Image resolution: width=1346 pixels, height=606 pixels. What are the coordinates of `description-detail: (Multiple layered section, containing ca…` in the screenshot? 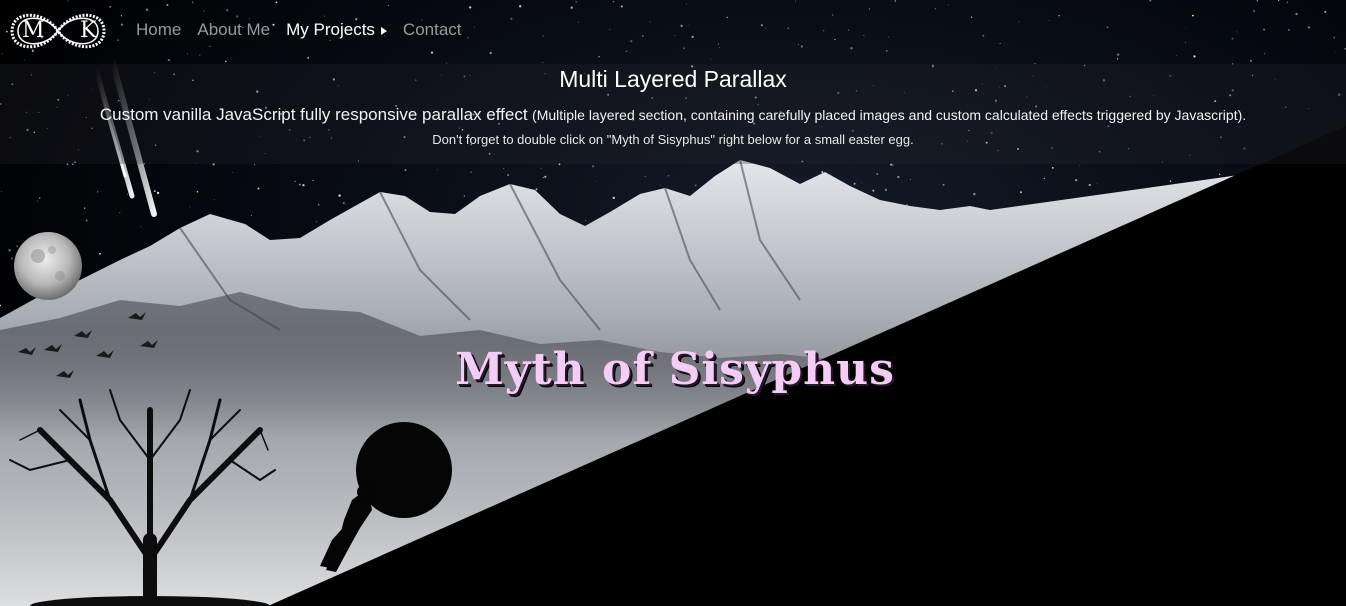 It's located at (889, 115).